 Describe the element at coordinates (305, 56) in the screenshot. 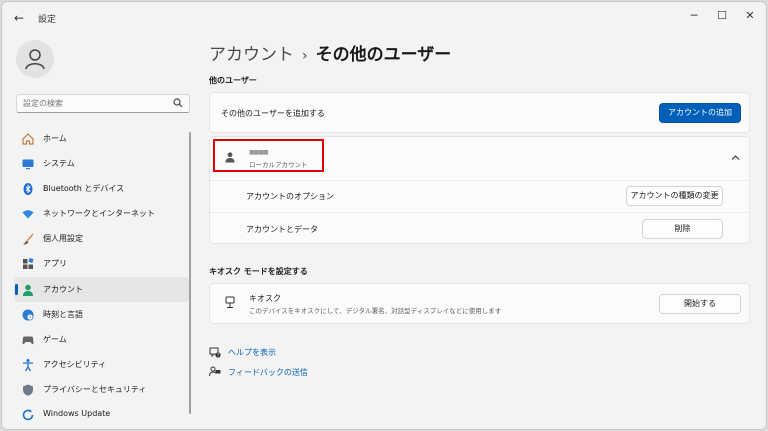

I see `chevron-right-icon: ›` at that location.